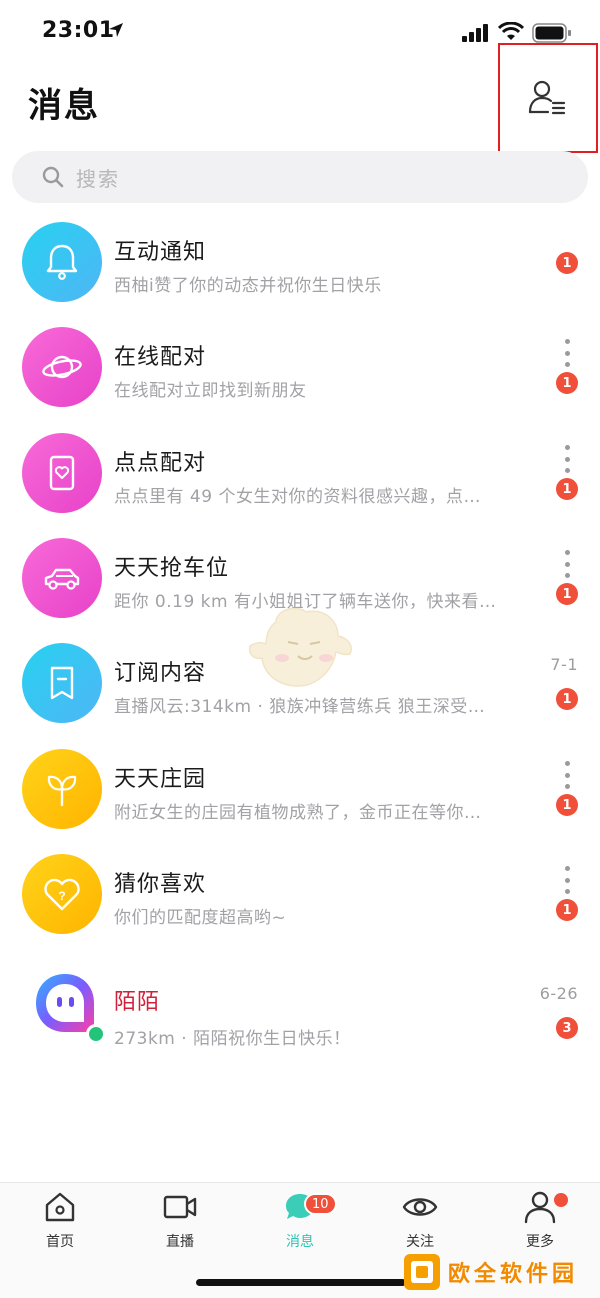 The width and height of the screenshot is (600, 1298). What do you see at coordinates (561, 1200) in the screenshot?
I see `notification-dot` at bounding box center [561, 1200].